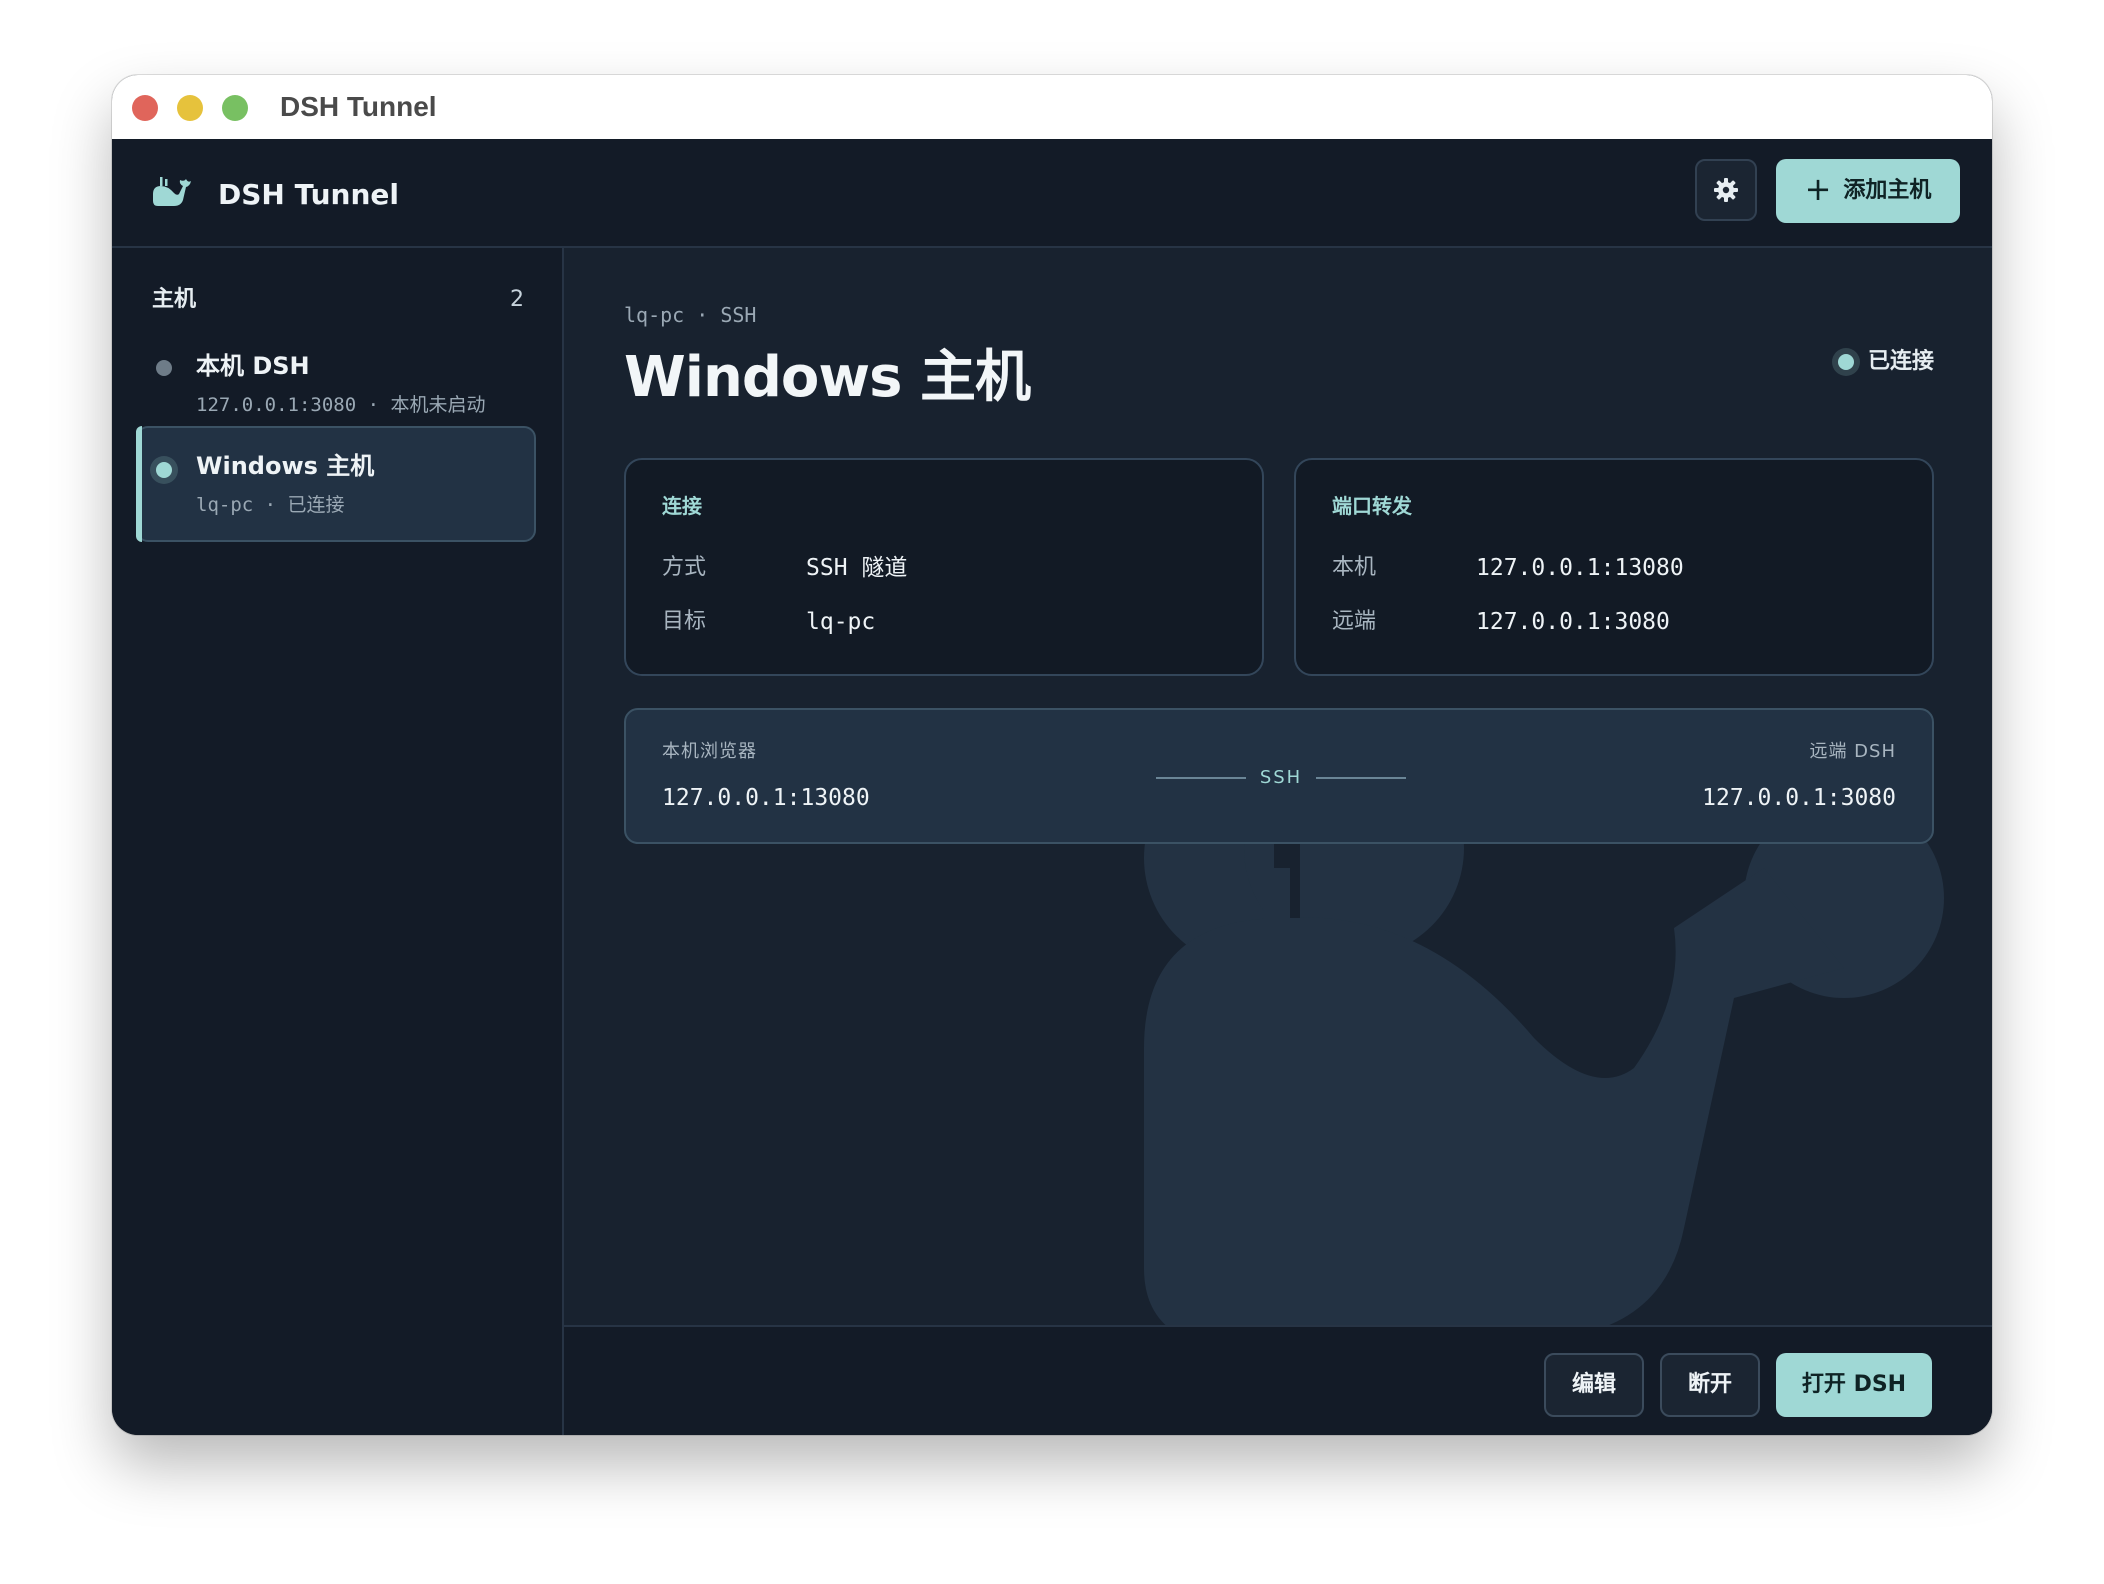 The image size is (2104, 1584). Describe the element at coordinates (1354, 621) in the screenshot. I see `info-key: 远端` at that location.